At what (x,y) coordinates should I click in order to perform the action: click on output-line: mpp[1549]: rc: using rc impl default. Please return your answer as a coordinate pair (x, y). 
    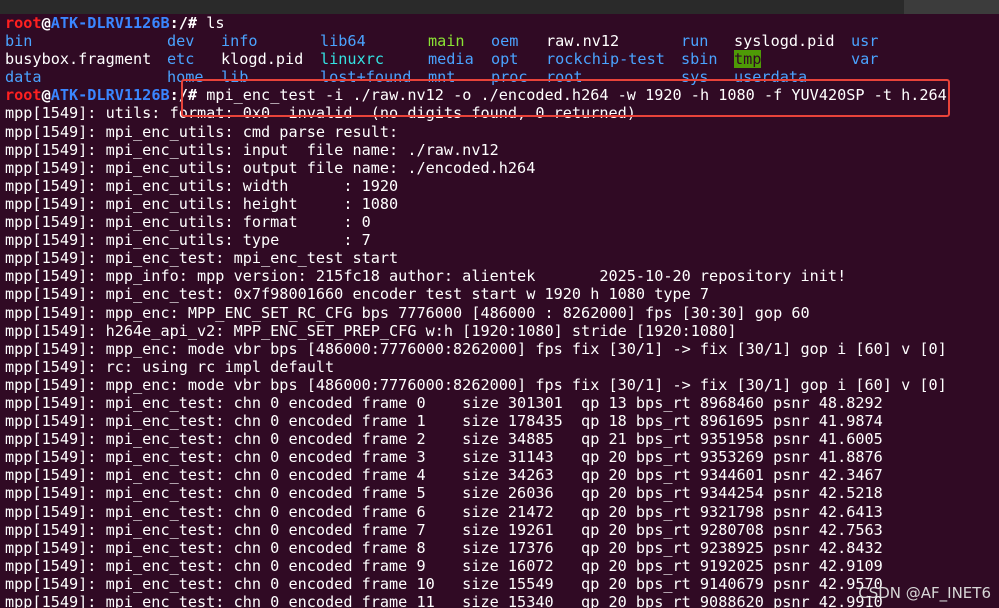
    Looking at the image, I should click on (170, 366).